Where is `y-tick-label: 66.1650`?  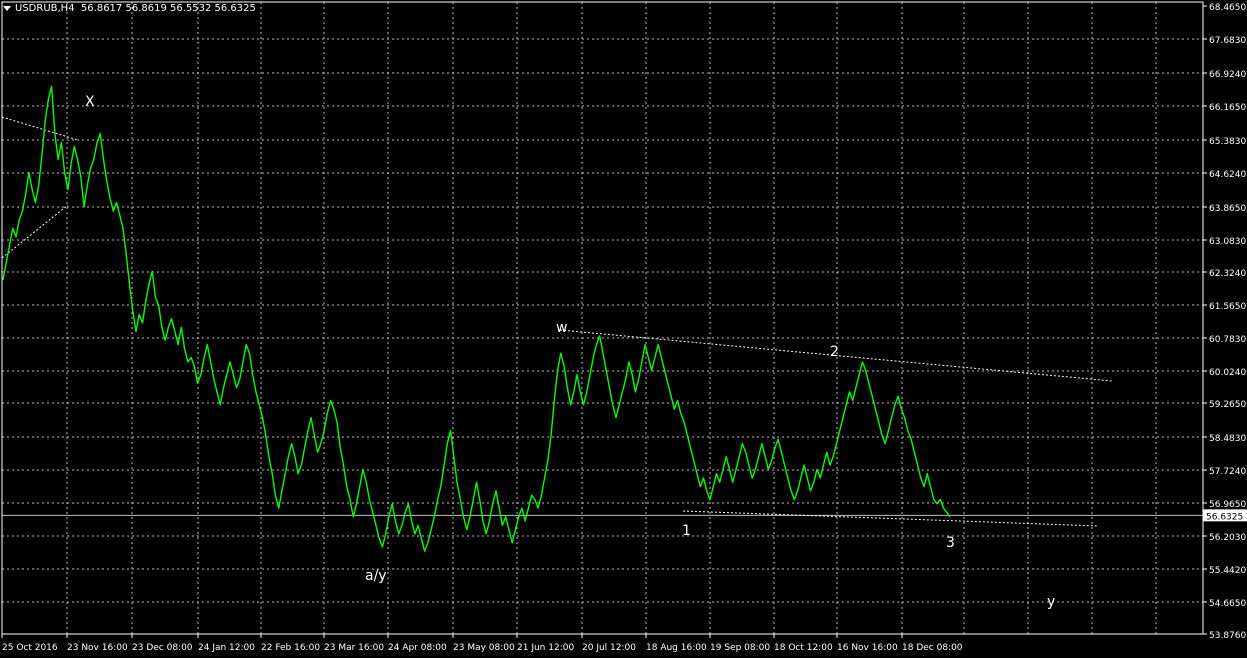
y-tick-label: 66.1650 is located at coordinates (1227, 108).